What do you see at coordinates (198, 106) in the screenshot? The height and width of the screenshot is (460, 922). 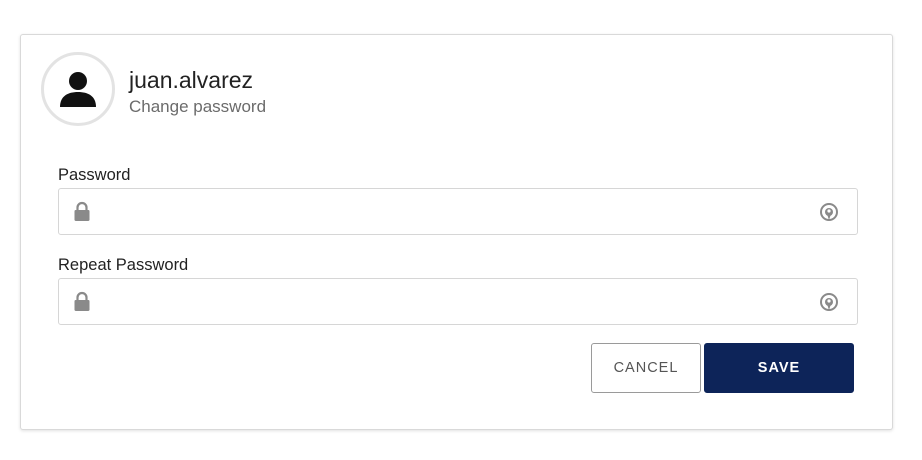 I see `page-subtitle: Change password` at bounding box center [198, 106].